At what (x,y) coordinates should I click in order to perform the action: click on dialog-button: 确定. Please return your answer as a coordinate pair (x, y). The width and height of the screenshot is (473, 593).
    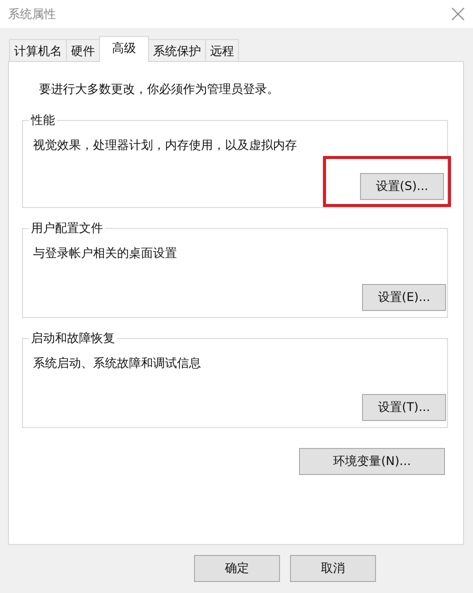
    Looking at the image, I should click on (237, 568).